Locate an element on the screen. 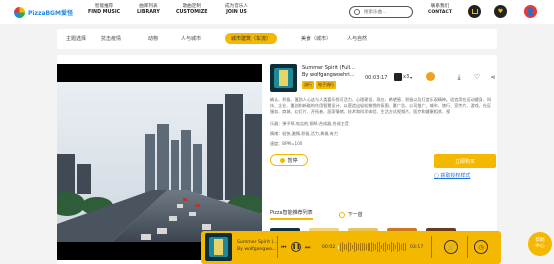  share-icon: ⋖ is located at coordinates (493, 77).